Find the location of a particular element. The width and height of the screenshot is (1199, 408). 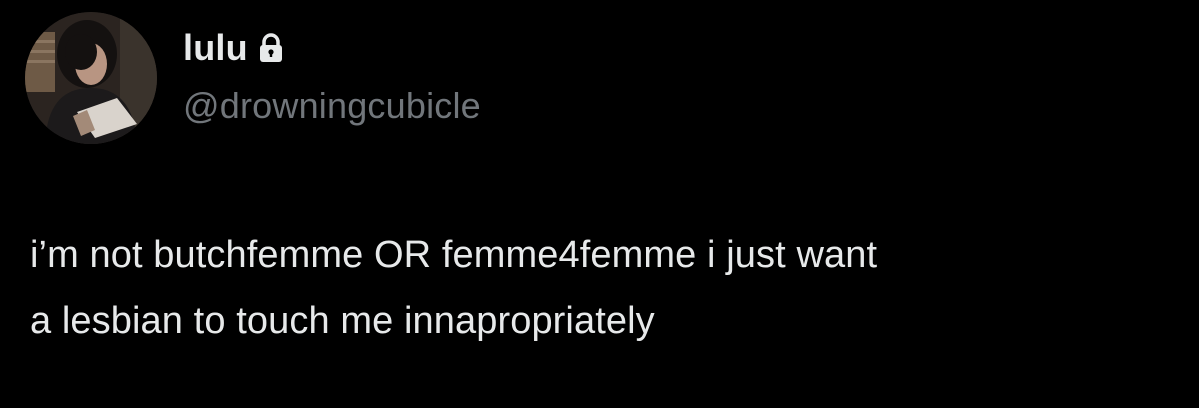

avatar-photo is located at coordinates (91, 78).